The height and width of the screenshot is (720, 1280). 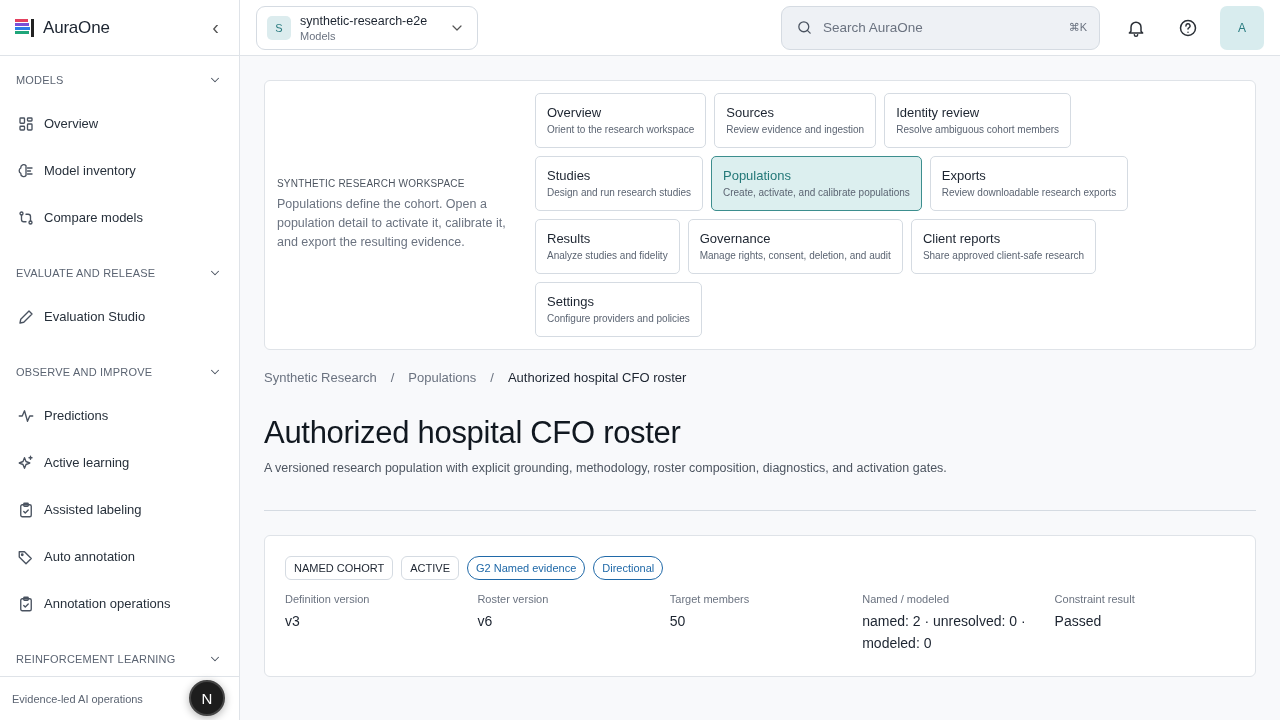 I want to click on search-icon, so click(x=804, y=27).